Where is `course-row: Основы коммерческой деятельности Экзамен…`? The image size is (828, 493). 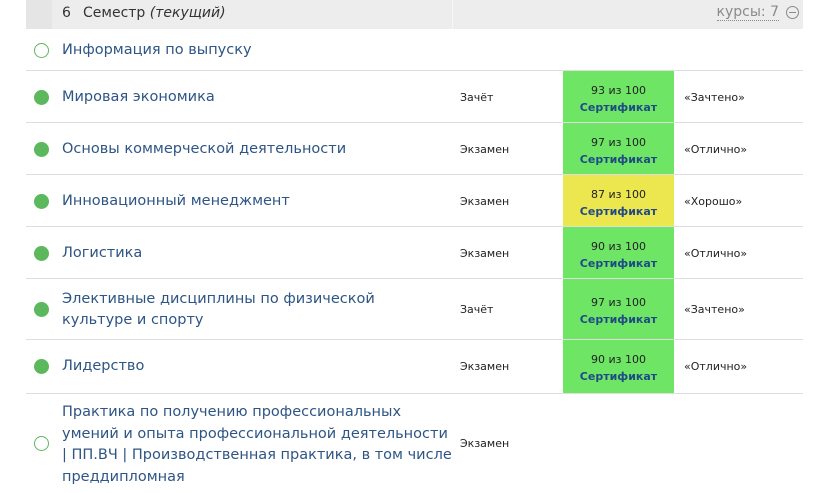 course-row: Основы коммерческой деятельности Экзамен… is located at coordinates (414, 149).